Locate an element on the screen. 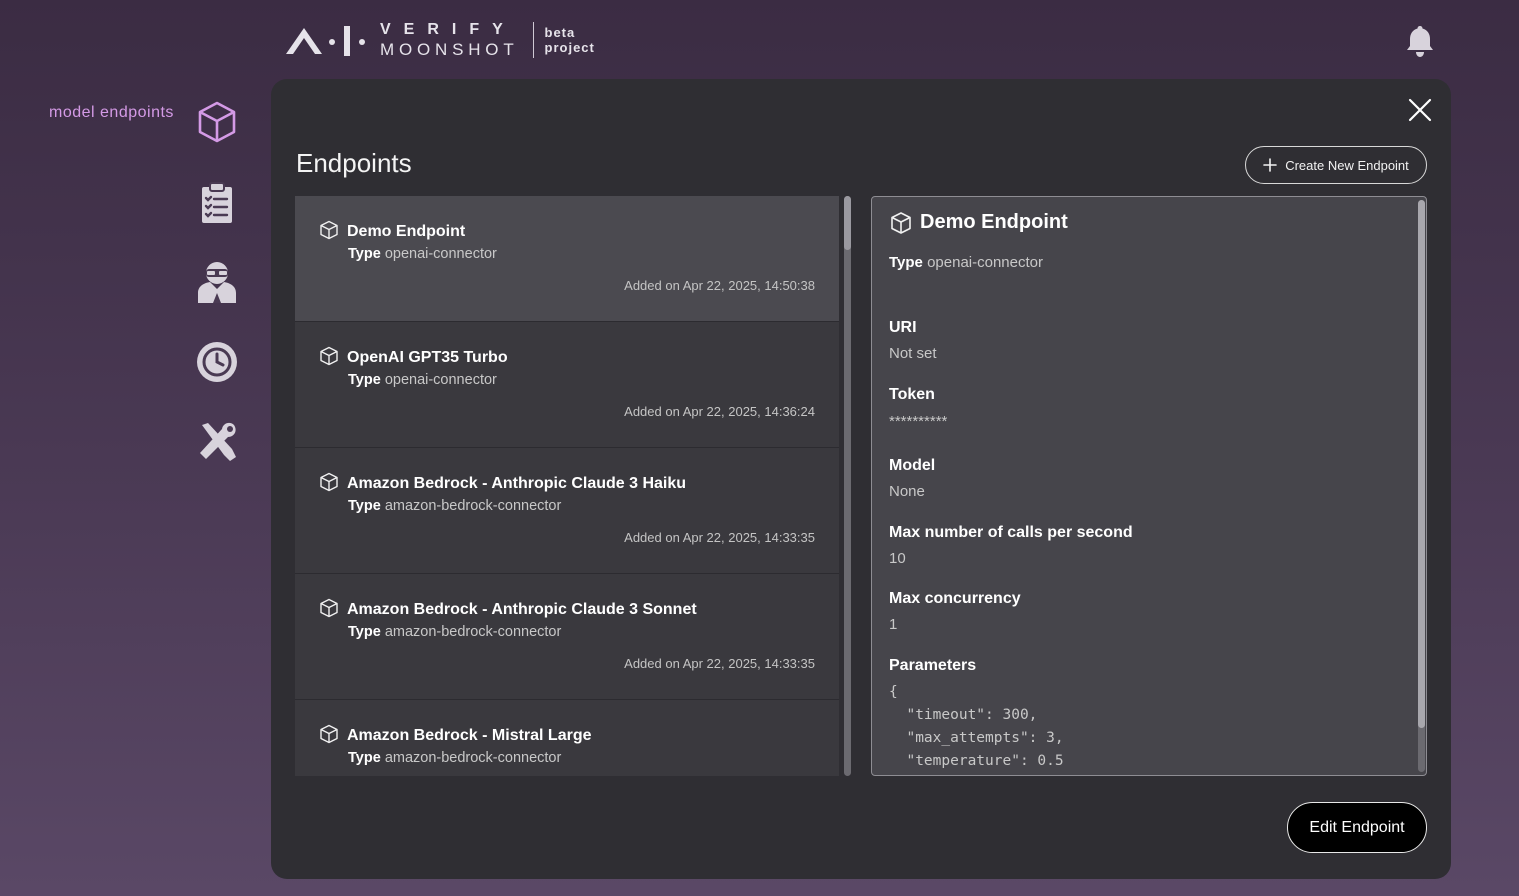 This screenshot has height=896, width=1519. parameters-label: Parameters is located at coordinates (933, 665).